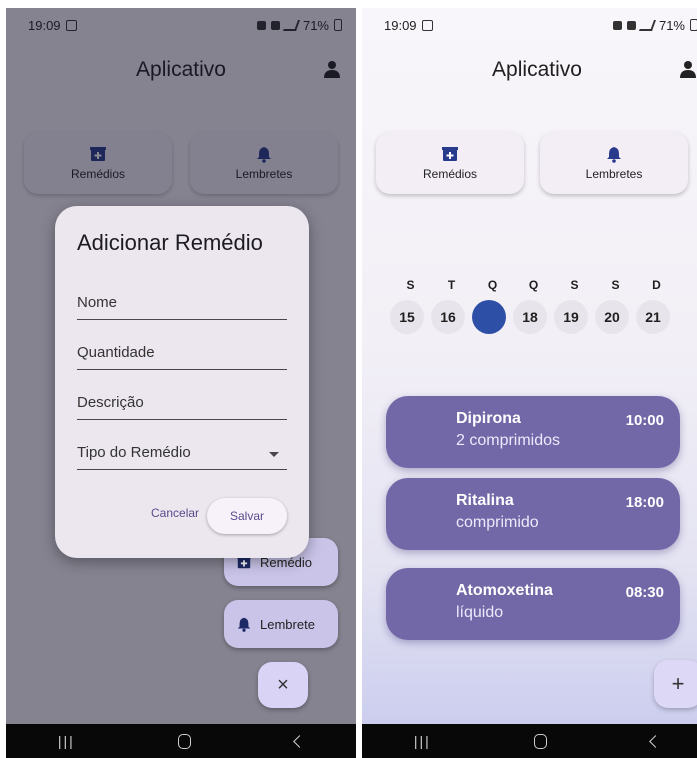 Image resolution: width=697 pixels, height=758 pixels. Describe the element at coordinates (653, 317) in the screenshot. I see `calendar-day: 21` at that location.